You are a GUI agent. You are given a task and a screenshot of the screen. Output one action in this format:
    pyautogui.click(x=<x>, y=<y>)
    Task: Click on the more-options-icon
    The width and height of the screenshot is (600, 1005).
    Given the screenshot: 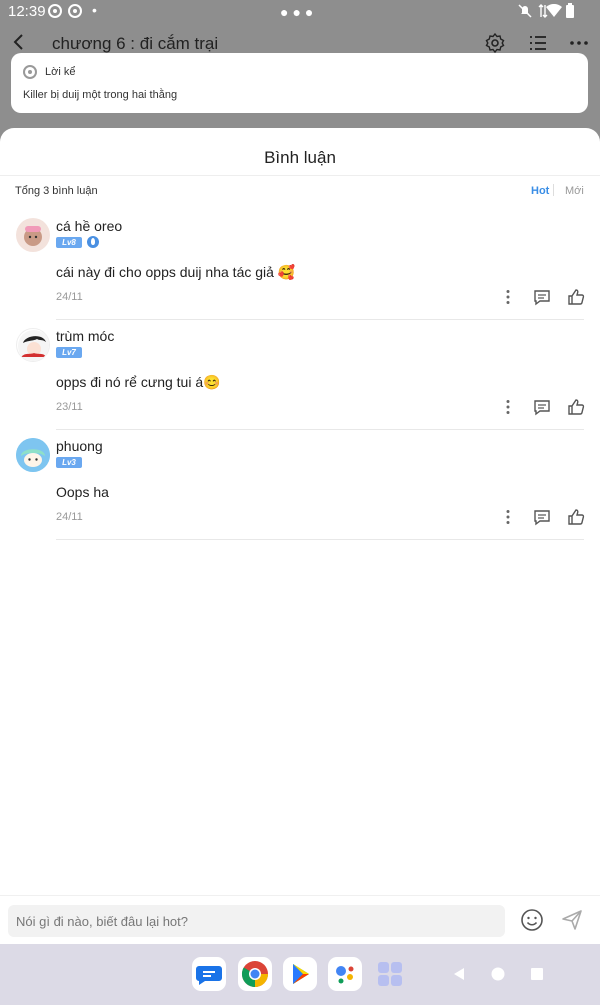 What is the action you would take?
    pyautogui.click(x=579, y=43)
    